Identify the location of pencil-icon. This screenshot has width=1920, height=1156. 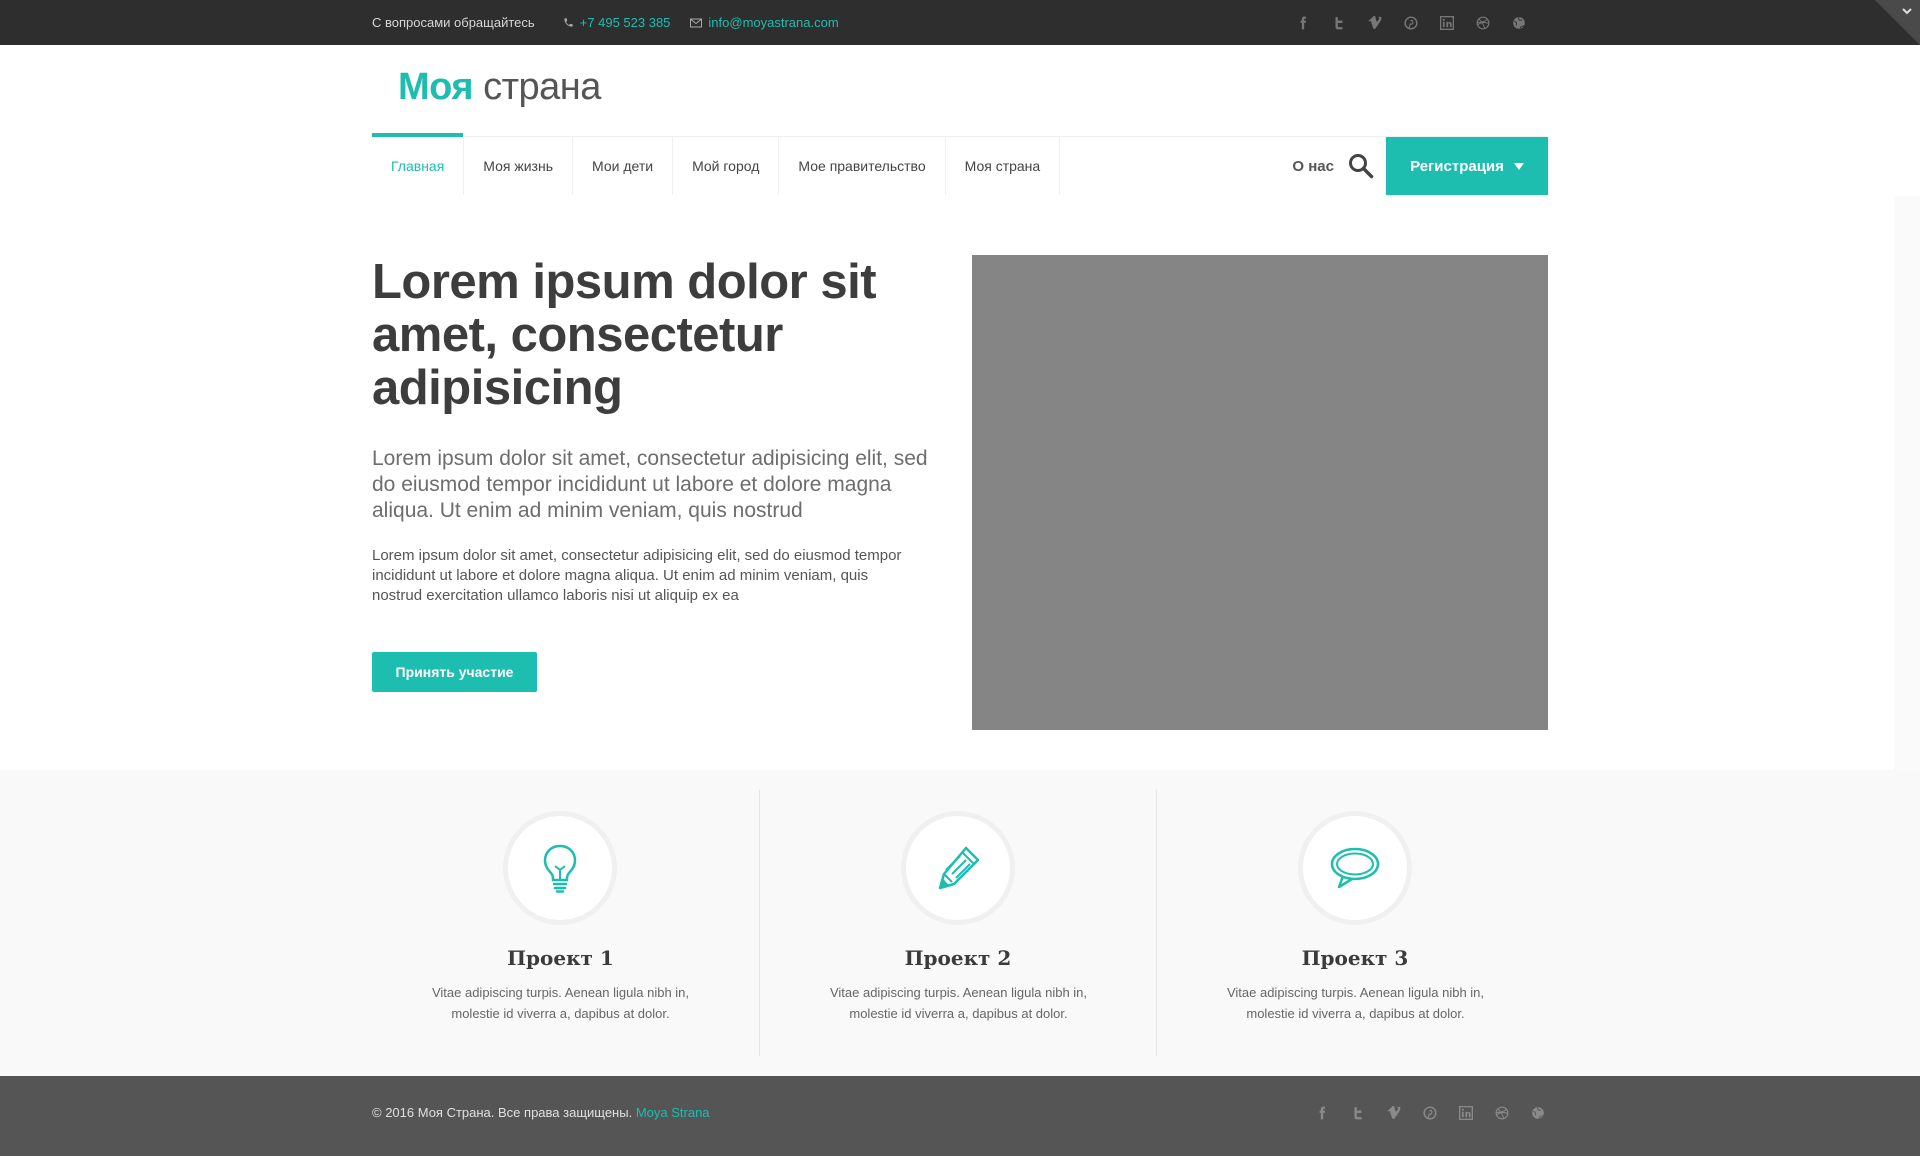
(959, 868).